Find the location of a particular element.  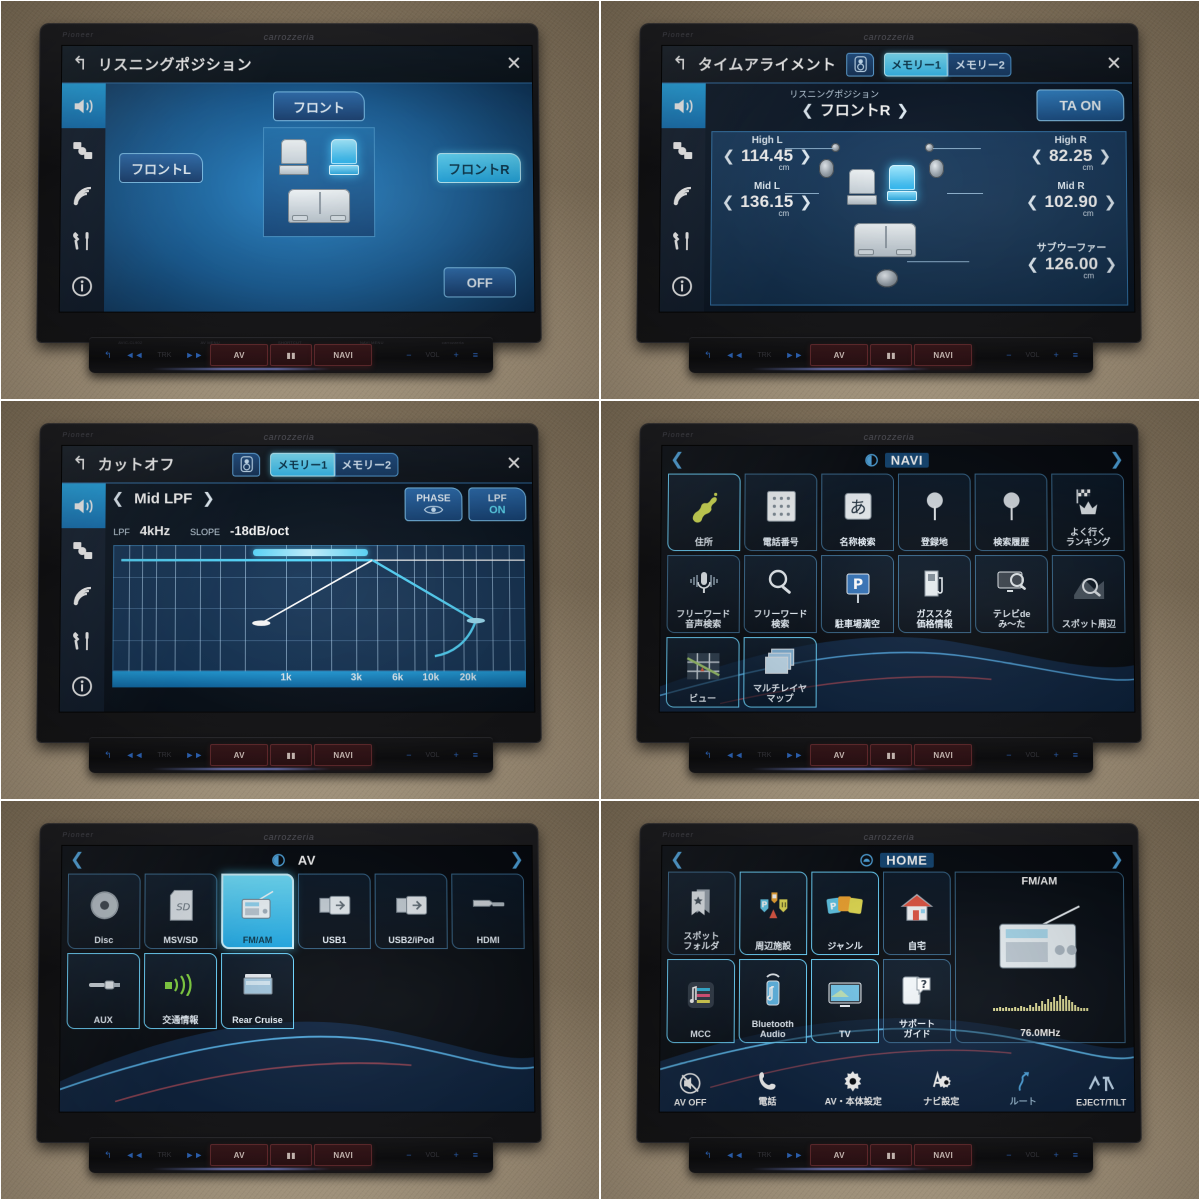

av-tile-fm-am: FM/AM is located at coordinates (257, 911).